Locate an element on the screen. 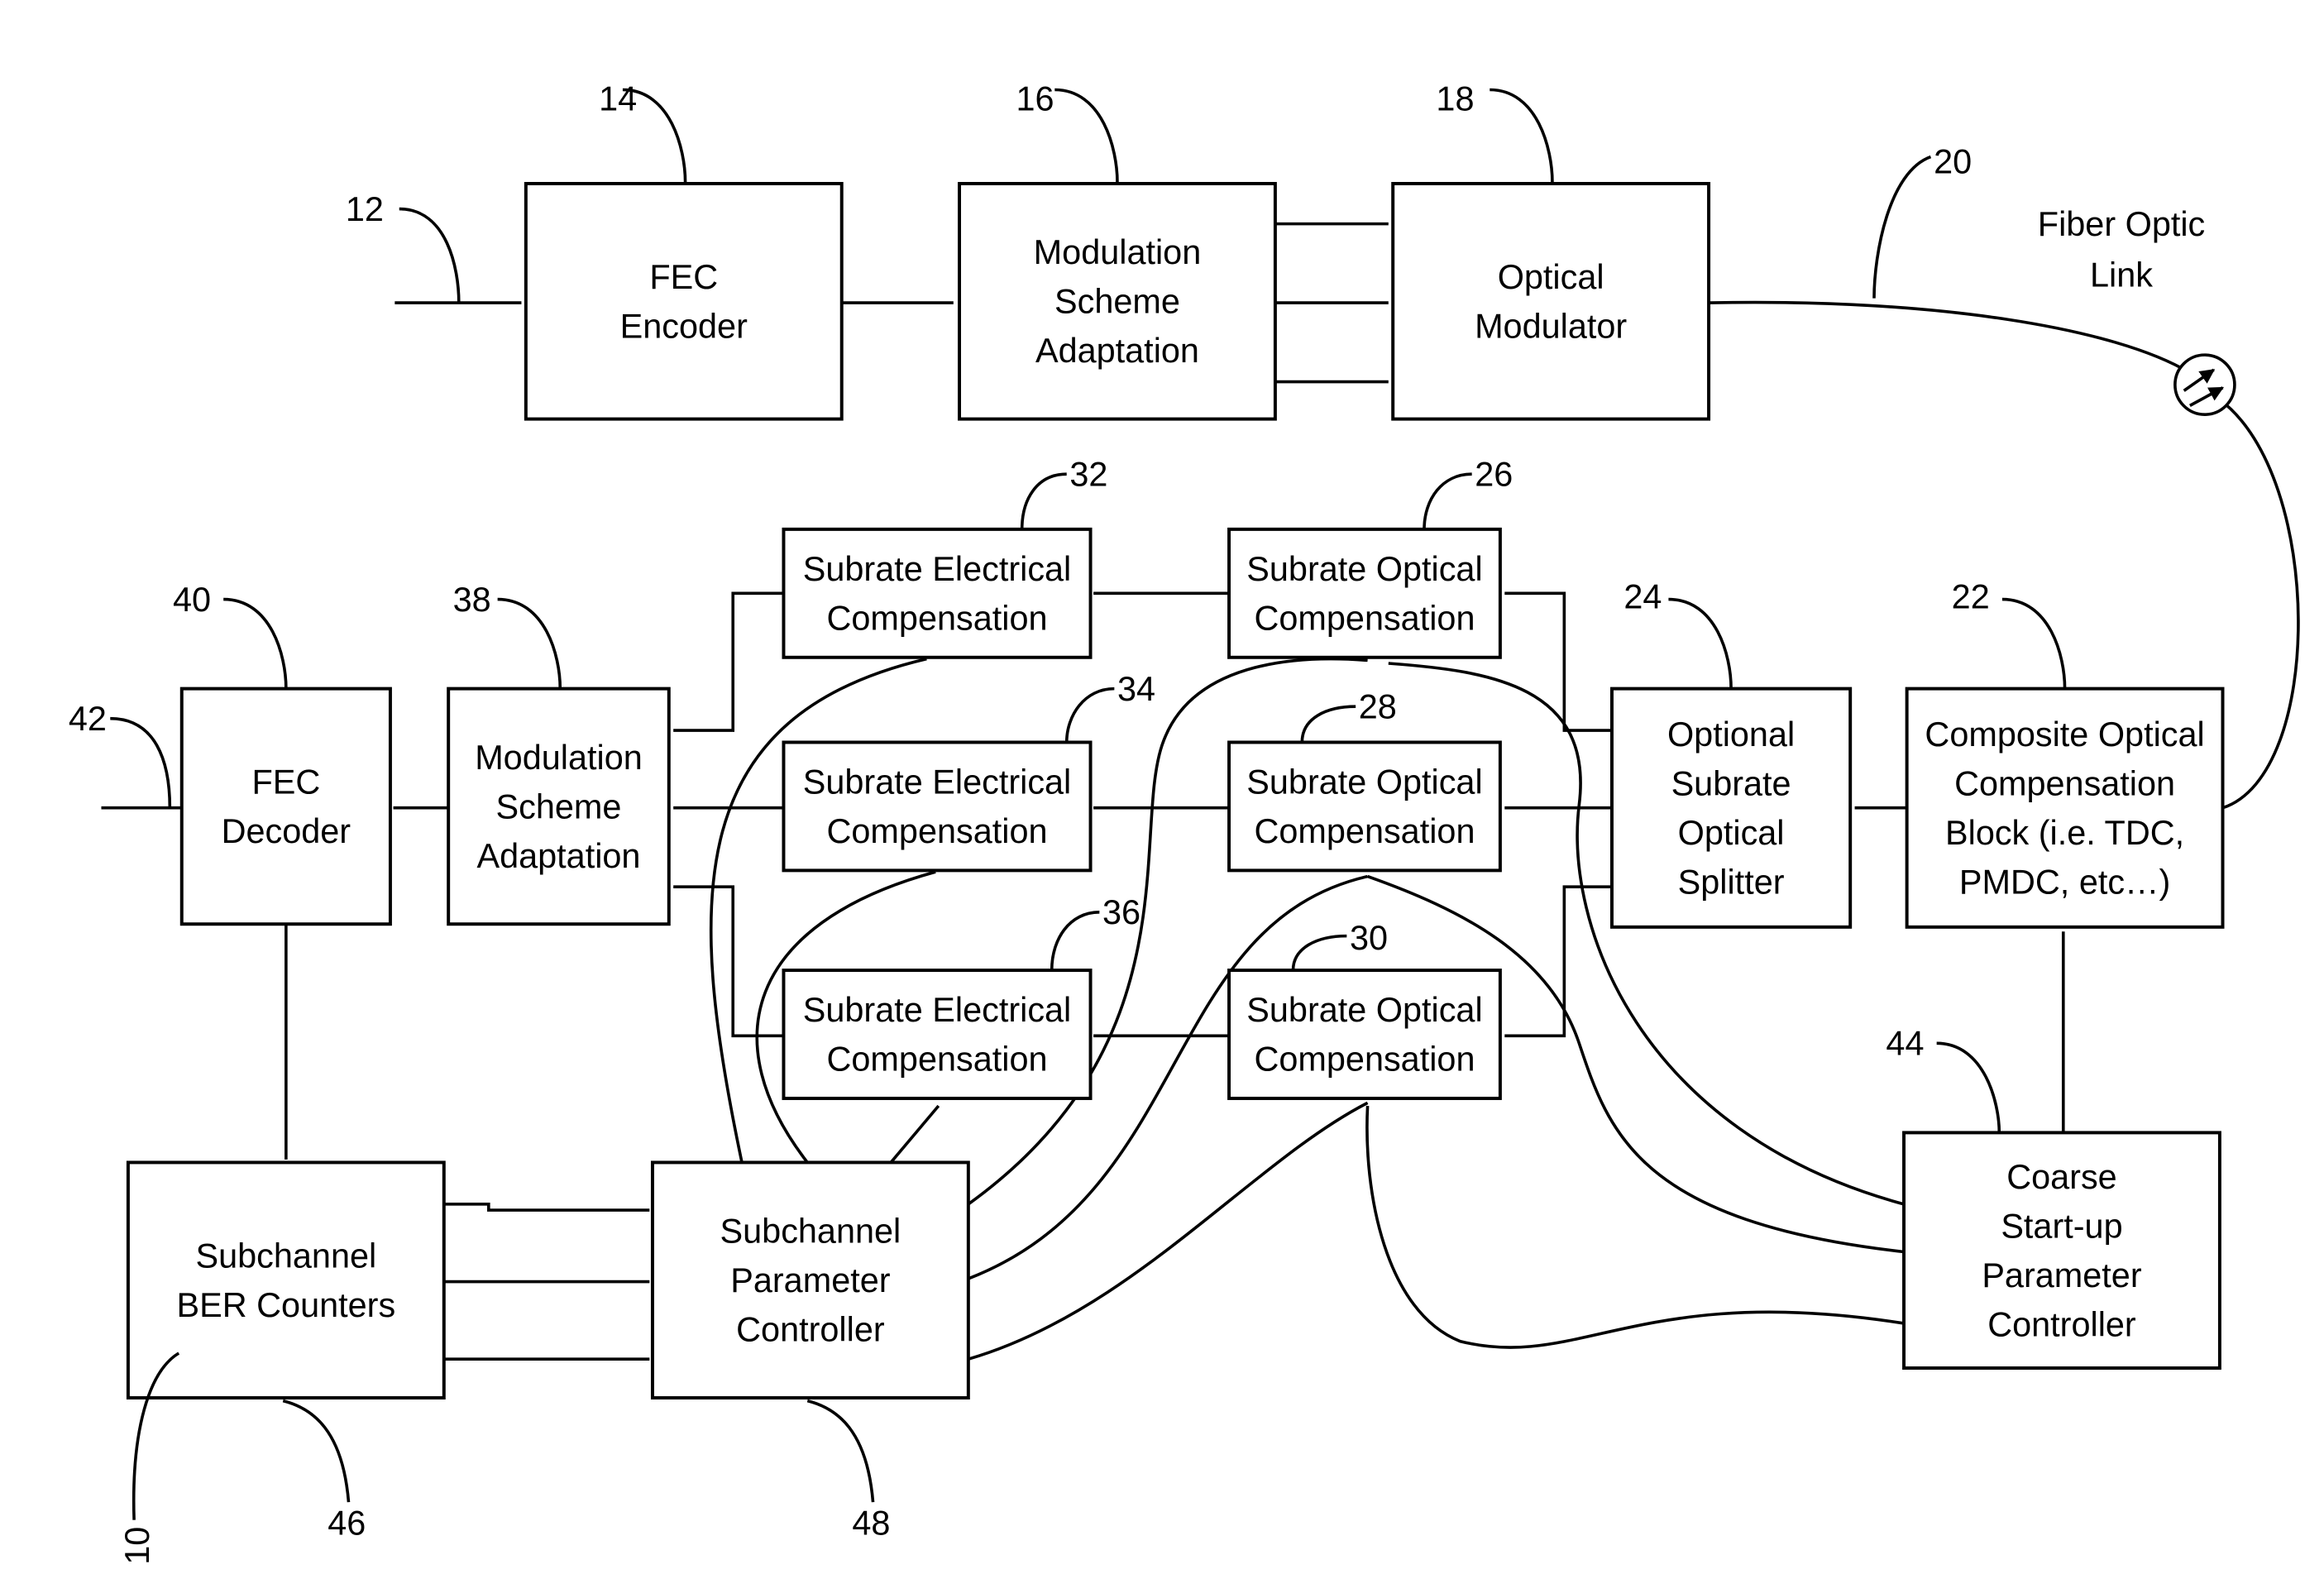  ref-12: 12 is located at coordinates (365, 209).